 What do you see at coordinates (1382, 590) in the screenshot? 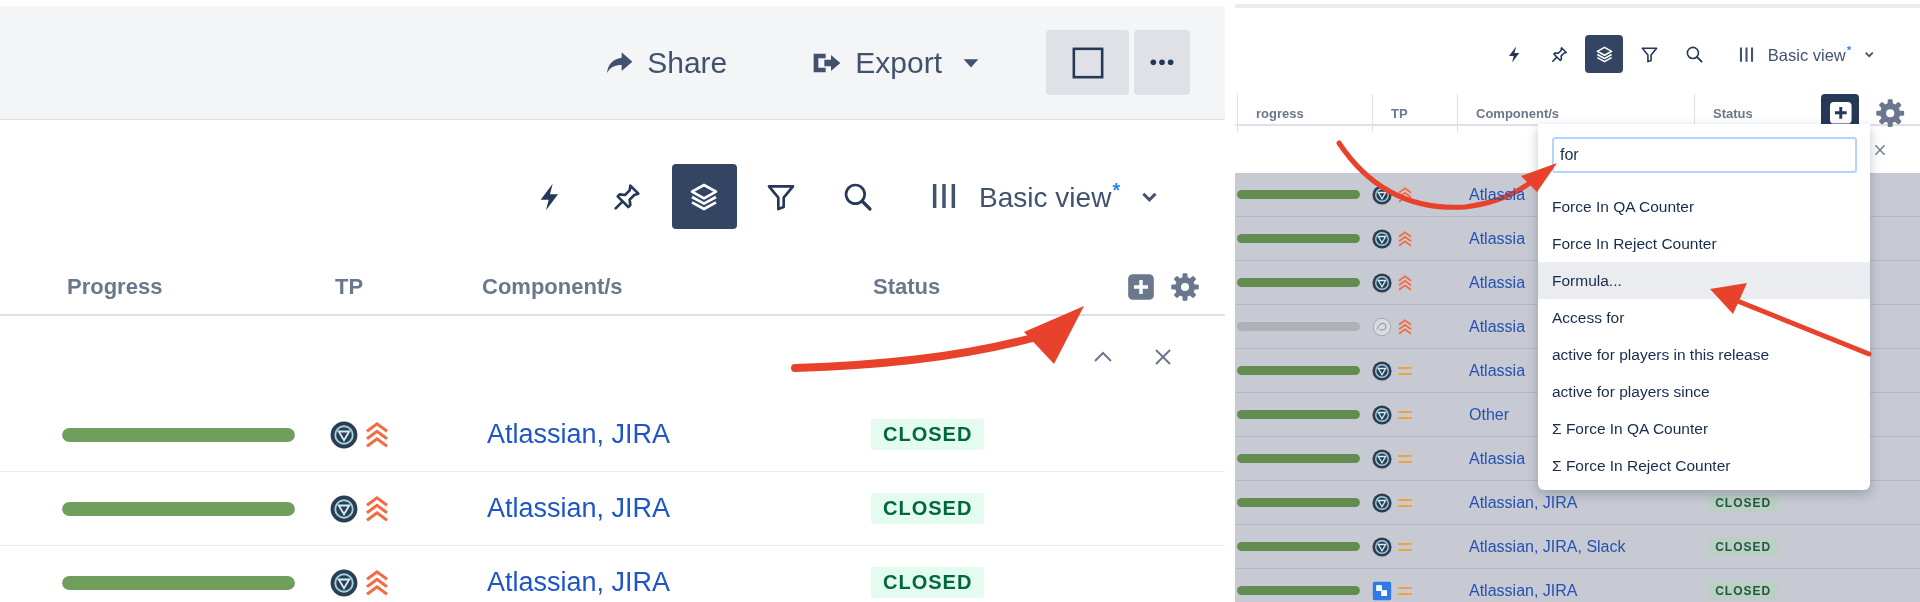
I see `app-icon` at bounding box center [1382, 590].